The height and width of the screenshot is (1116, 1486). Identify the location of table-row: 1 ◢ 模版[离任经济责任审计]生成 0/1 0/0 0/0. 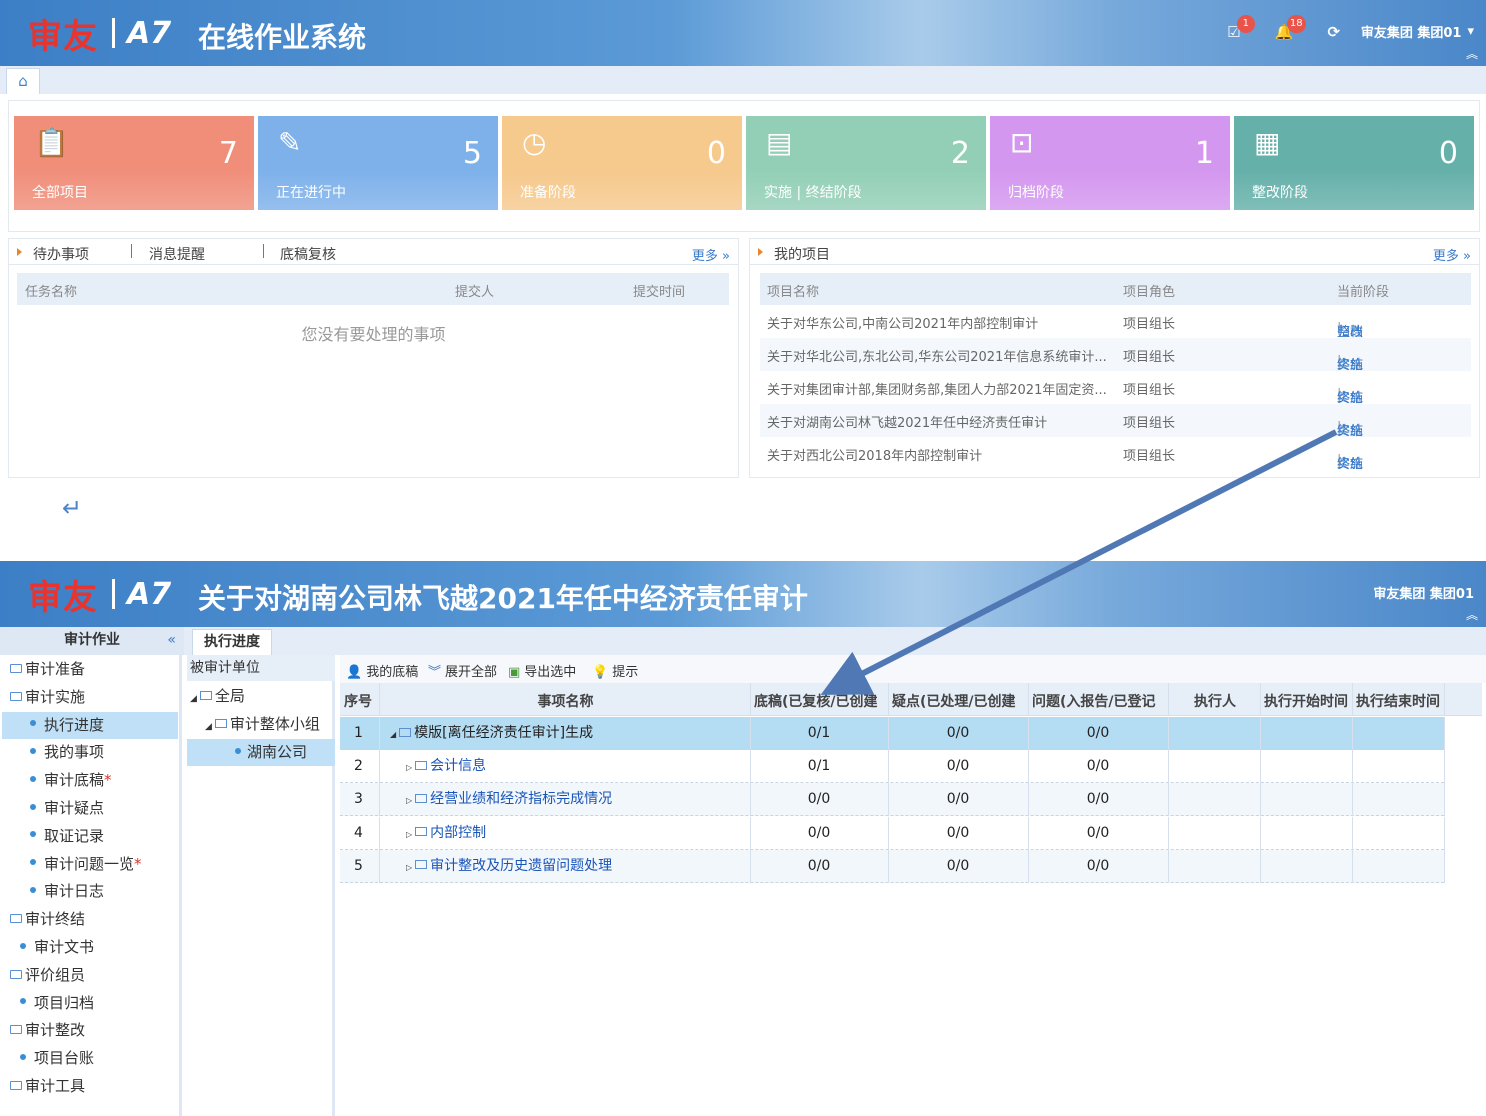
(892, 733).